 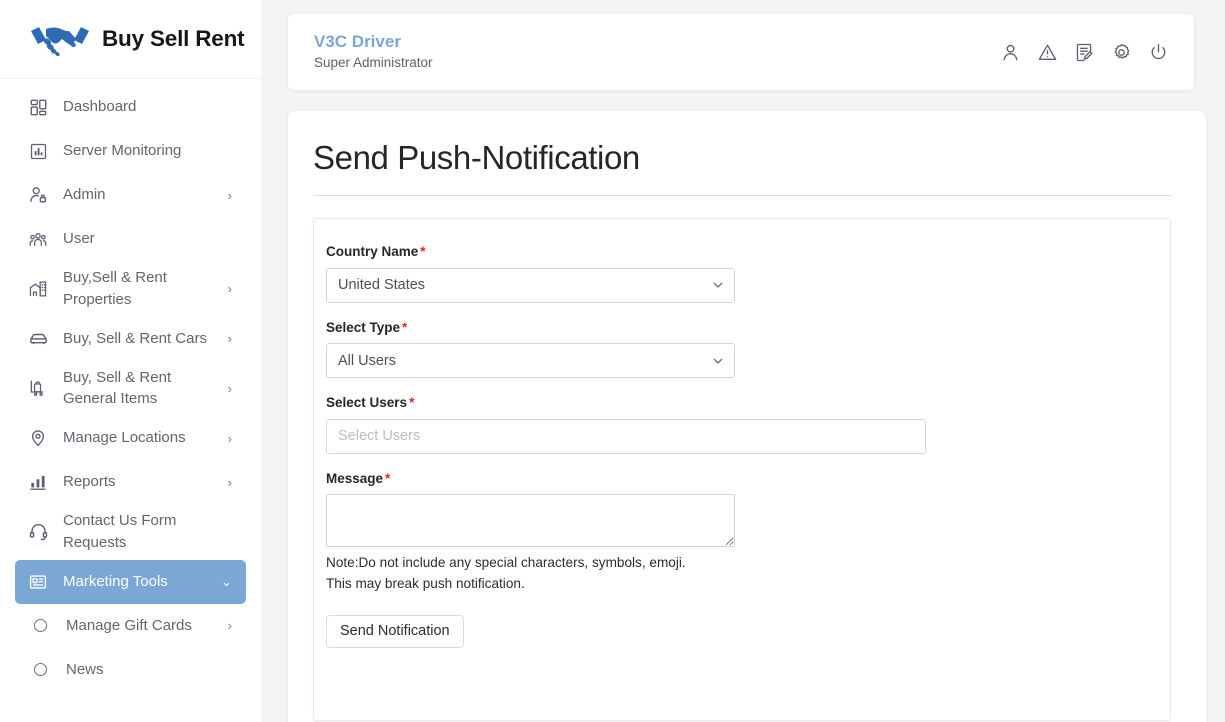 I want to click on luggage-cart-icon, so click(x=38, y=388).